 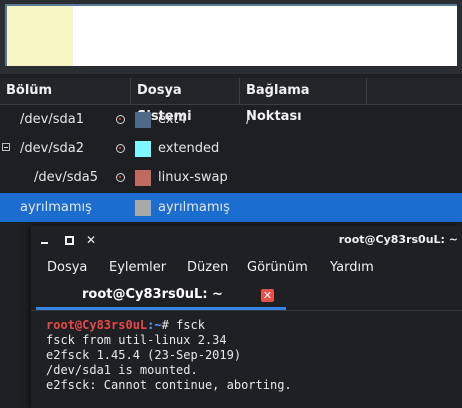 I want to click on partition-device: /dev/sda2, so click(x=52, y=148).